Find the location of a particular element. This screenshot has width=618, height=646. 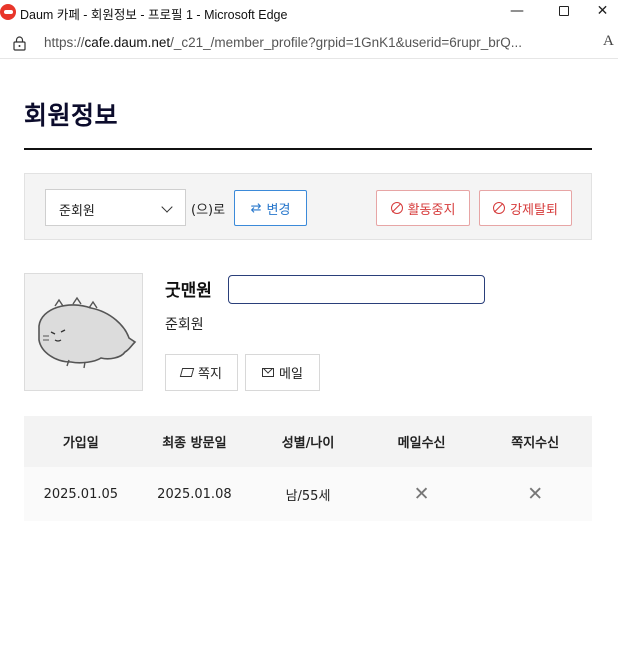

chevron-down-icon is located at coordinates (167, 207).